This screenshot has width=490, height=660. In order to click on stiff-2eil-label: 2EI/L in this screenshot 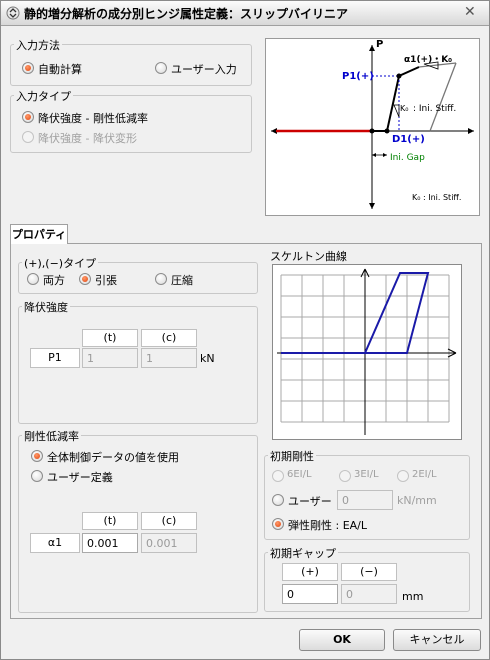, I will do `click(424, 474)`.